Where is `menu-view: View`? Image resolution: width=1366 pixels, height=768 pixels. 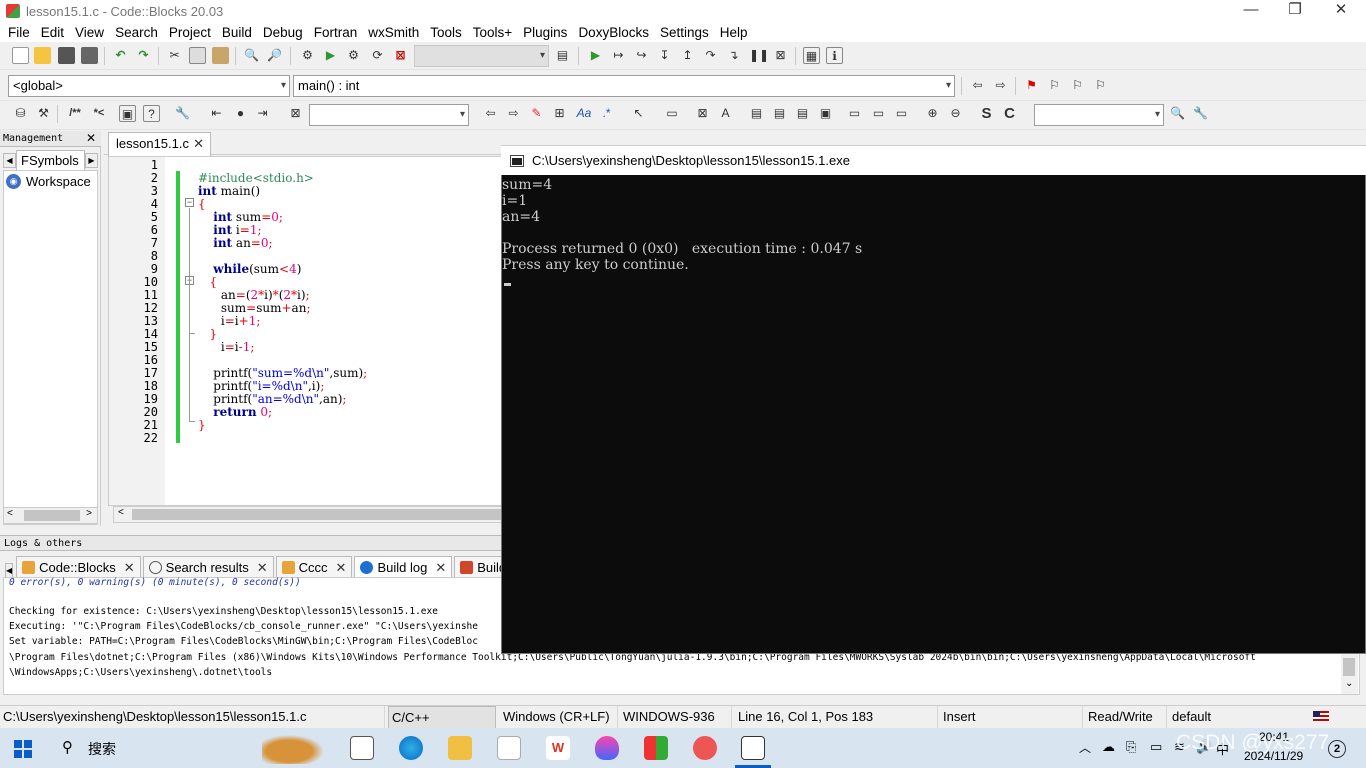 menu-view: View is located at coordinates (91, 32).